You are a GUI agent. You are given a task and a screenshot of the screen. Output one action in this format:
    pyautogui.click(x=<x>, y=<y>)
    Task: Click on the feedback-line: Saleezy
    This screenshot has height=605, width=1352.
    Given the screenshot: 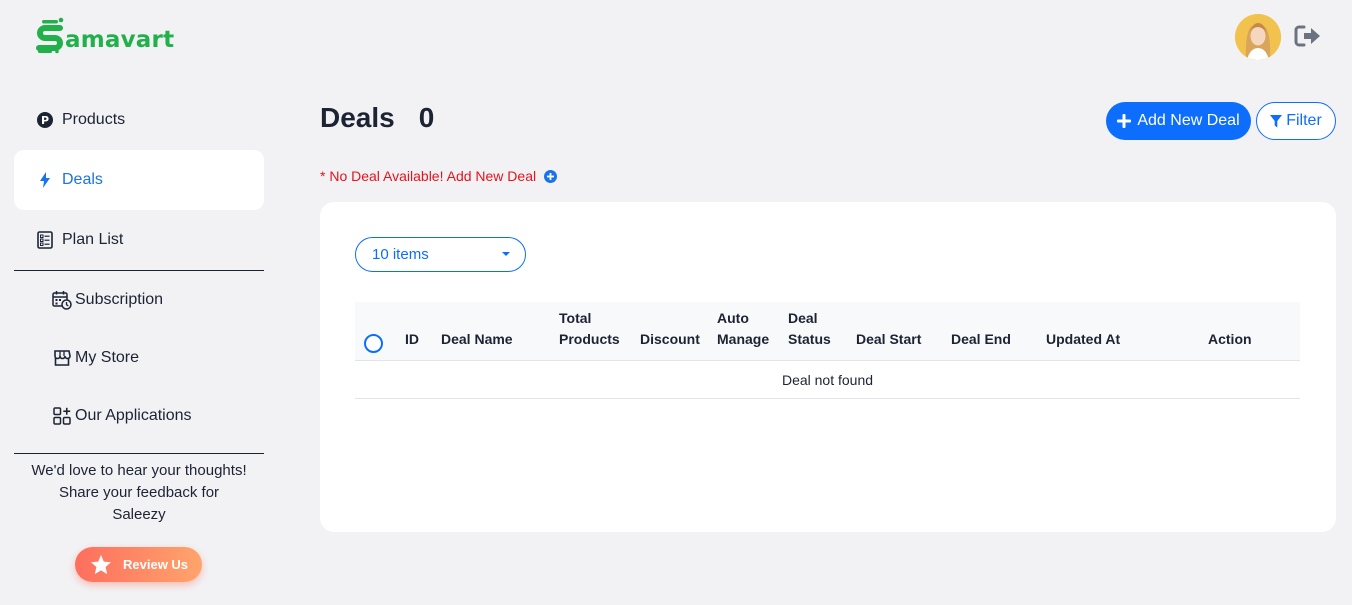 What is the action you would take?
    pyautogui.click(x=139, y=514)
    